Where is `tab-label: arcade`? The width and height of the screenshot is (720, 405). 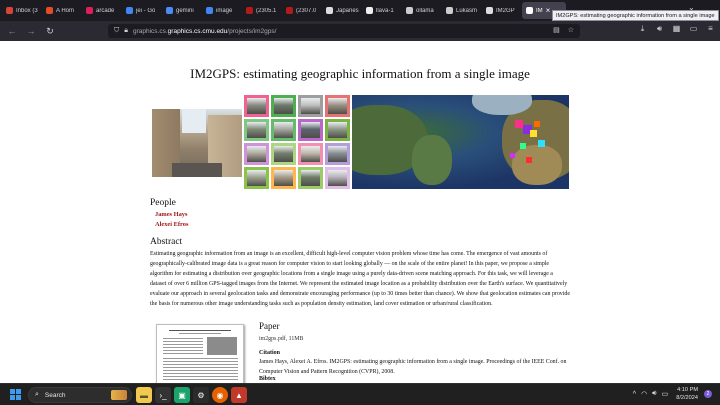
tab-label: arcade is located at coordinates (105, 10).